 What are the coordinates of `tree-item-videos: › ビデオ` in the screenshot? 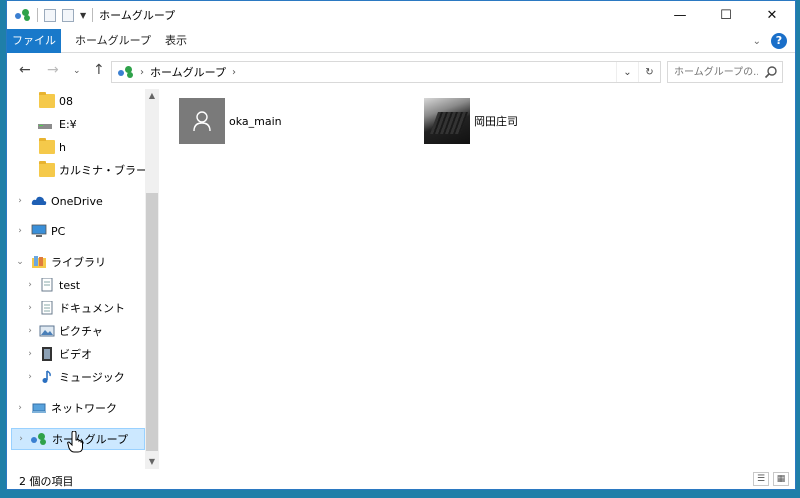 It's located at (77, 354).